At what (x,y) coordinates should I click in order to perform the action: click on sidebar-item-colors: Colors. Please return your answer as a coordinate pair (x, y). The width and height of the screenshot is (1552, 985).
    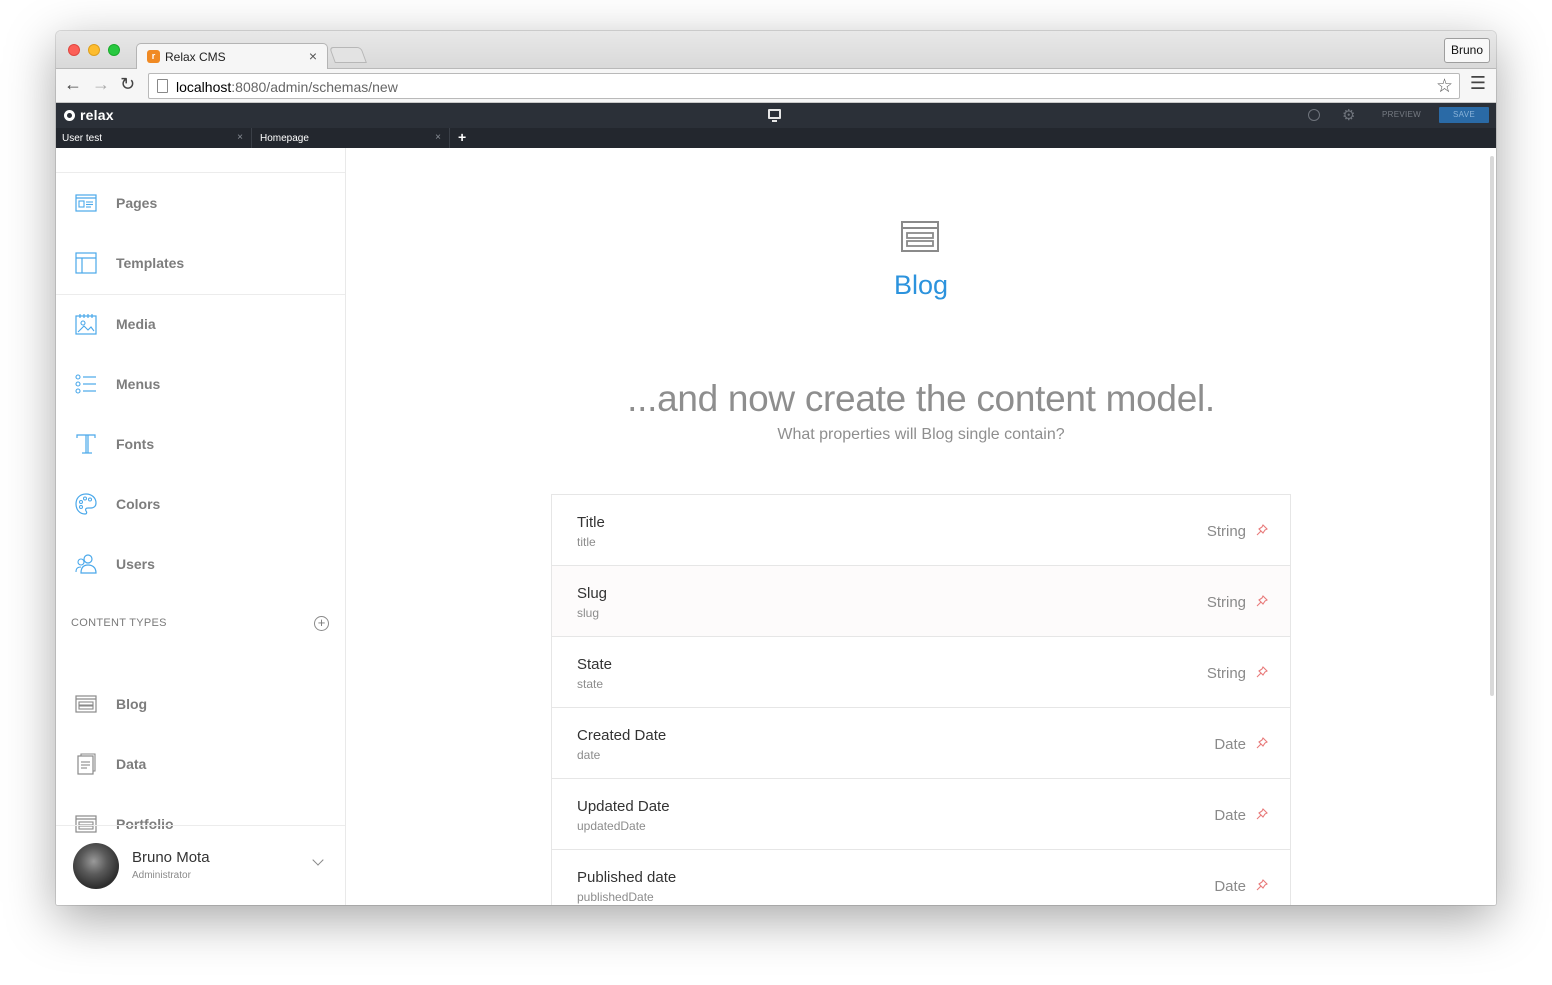
    Looking at the image, I should click on (200, 505).